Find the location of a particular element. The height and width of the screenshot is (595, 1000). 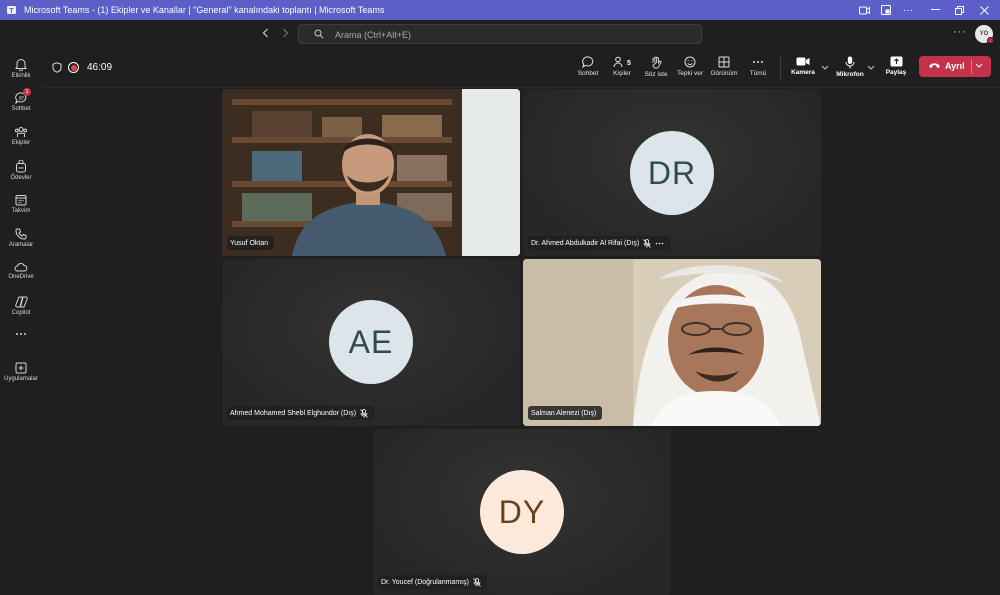

raise-hand-button: Söz iste is located at coordinates (656, 69).